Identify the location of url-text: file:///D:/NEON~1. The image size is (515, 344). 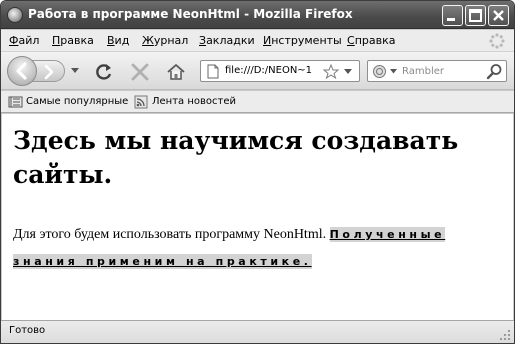
(275, 70).